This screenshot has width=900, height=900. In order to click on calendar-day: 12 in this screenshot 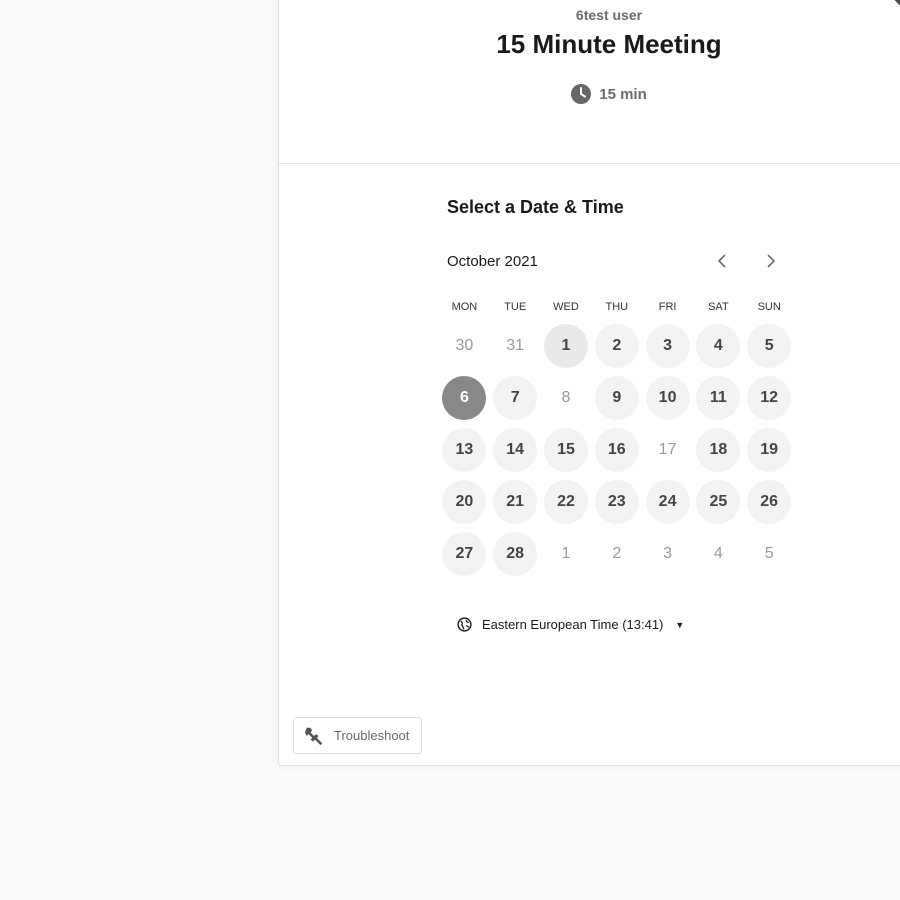, I will do `click(769, 398)`.